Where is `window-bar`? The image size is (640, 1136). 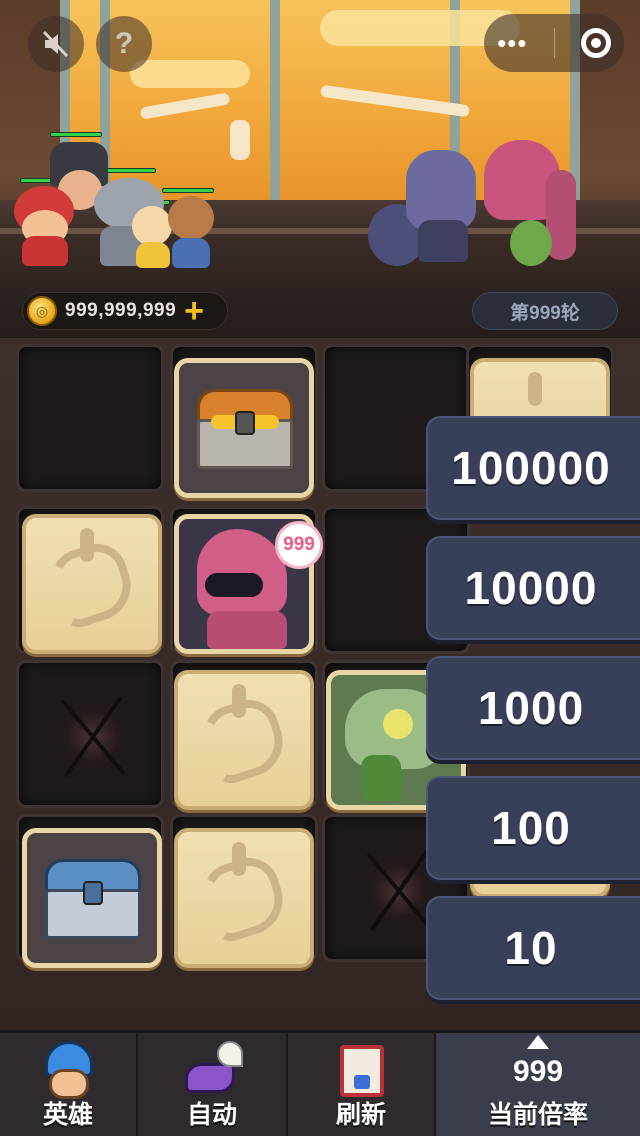 window-bar is located at coordinates (275, 100).